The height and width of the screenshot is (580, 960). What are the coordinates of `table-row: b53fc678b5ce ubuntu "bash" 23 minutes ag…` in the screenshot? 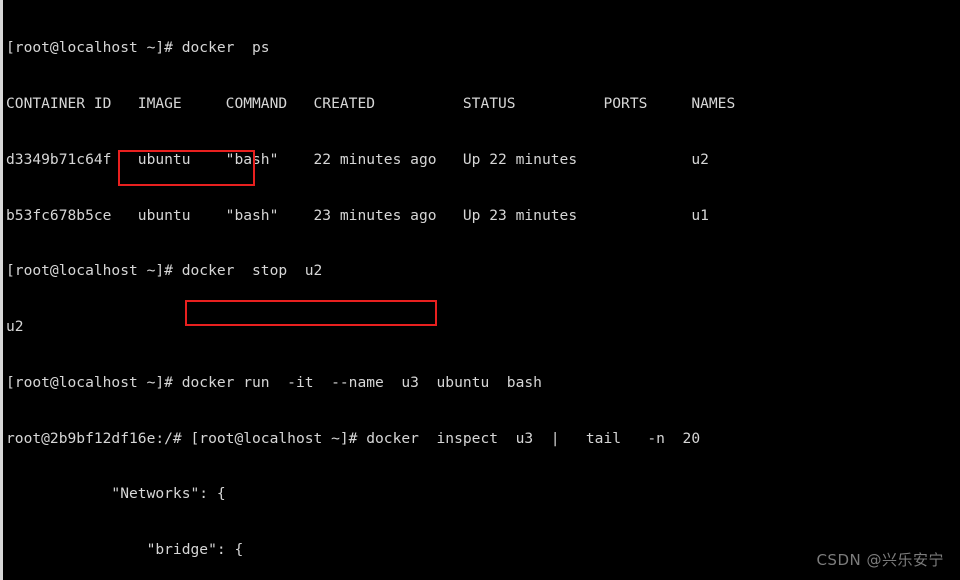 It's located at (357, 215).